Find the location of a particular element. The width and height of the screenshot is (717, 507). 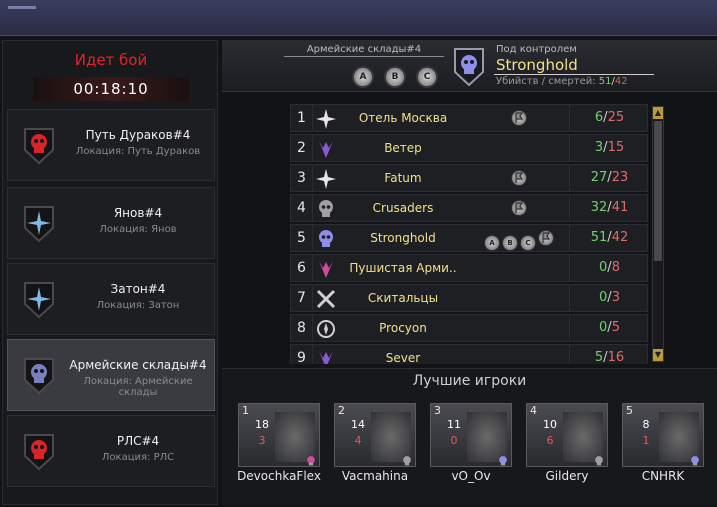

rank-number: 1 is located at coordinates (302, 118).